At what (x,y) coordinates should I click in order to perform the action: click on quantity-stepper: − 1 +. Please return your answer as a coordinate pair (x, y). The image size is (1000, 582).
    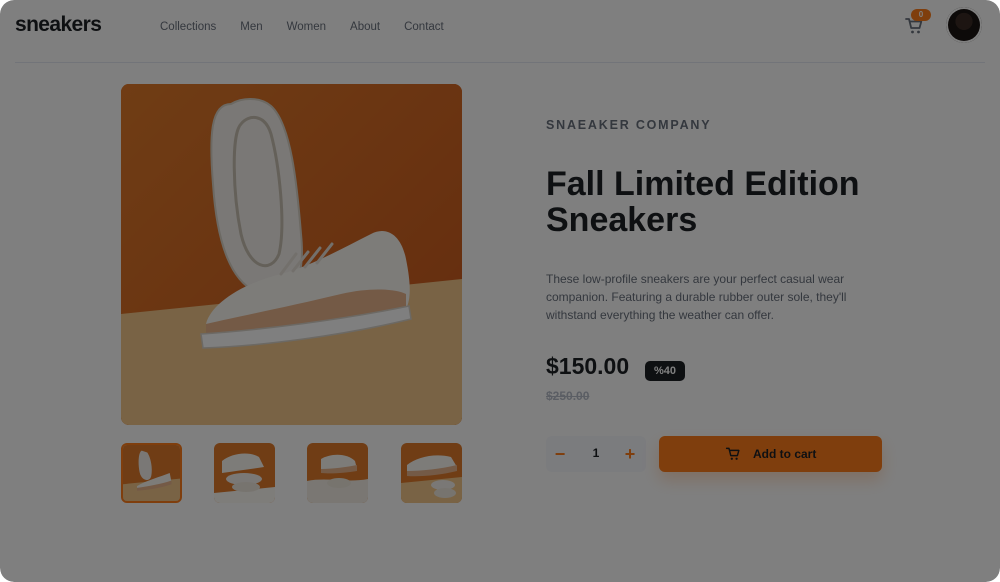
    Looking at the image, I should click on (596, 454).